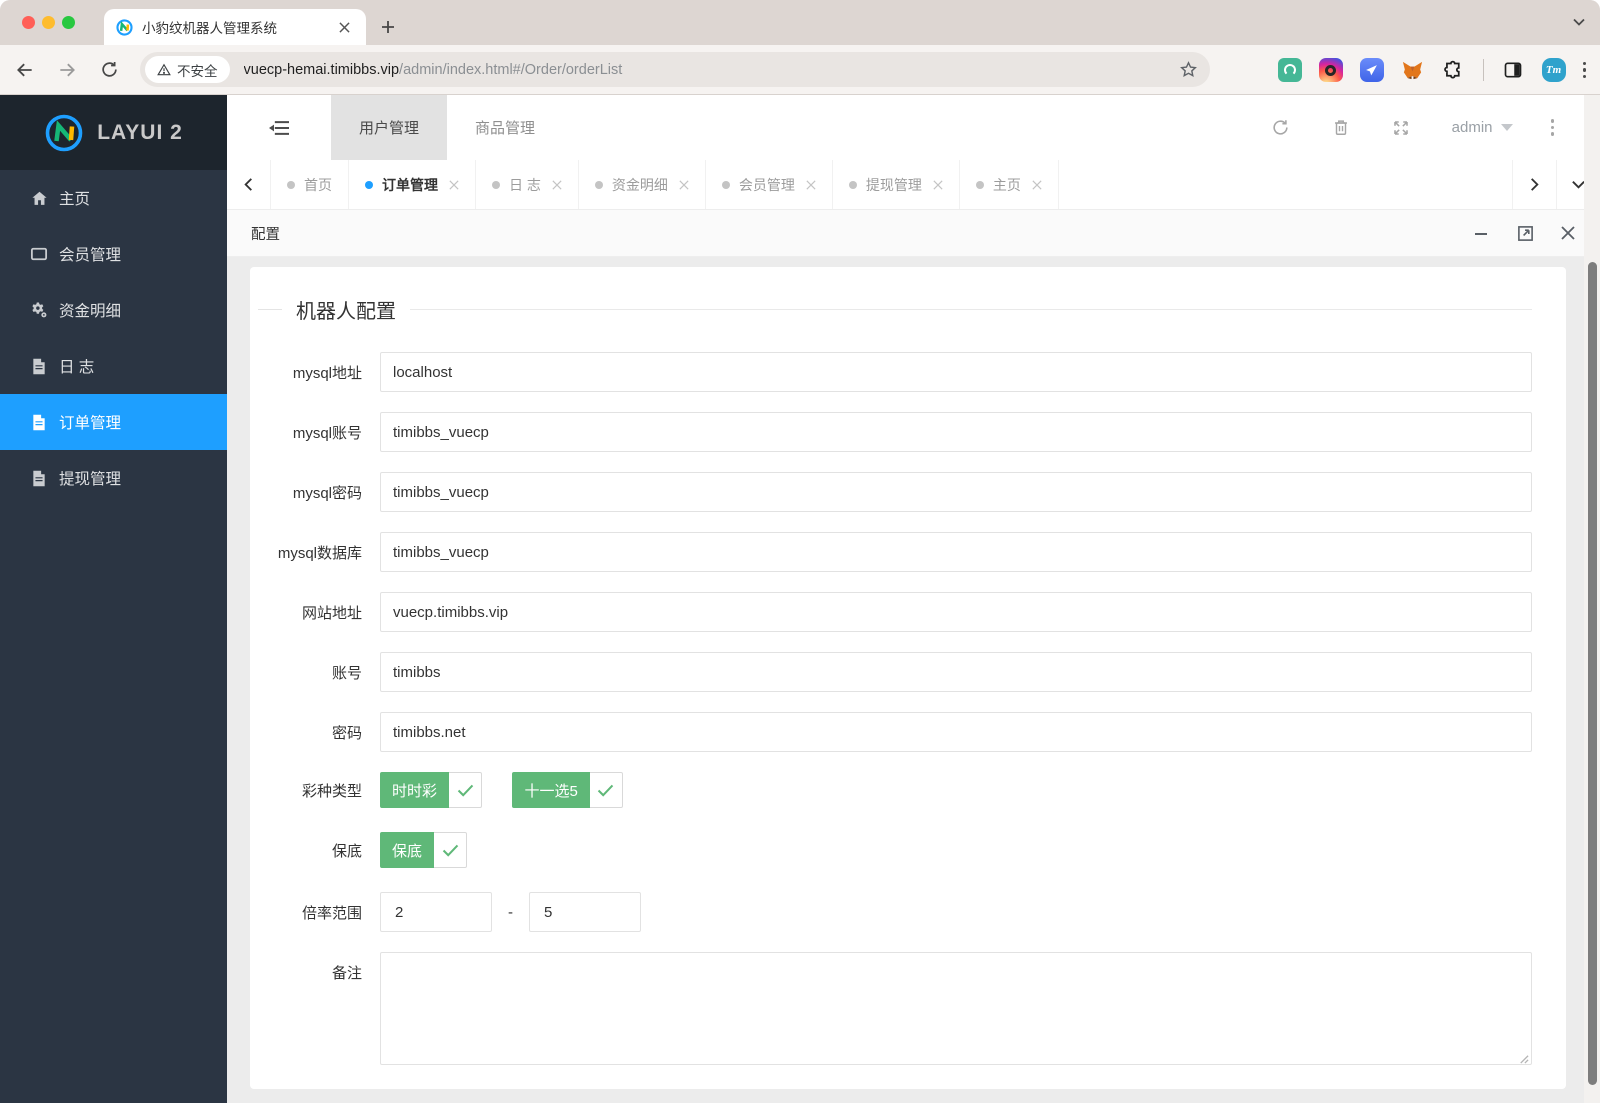 This screenshot has height=1103, width=1600. I want to click on new-tab-icon, so click(388, 27).